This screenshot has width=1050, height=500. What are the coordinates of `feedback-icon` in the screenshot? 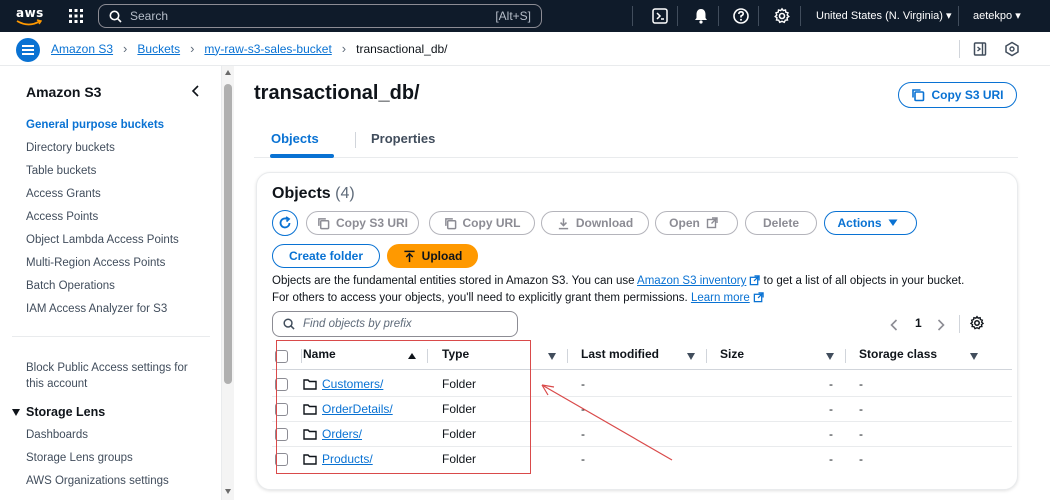 It's located at (1012, 49).